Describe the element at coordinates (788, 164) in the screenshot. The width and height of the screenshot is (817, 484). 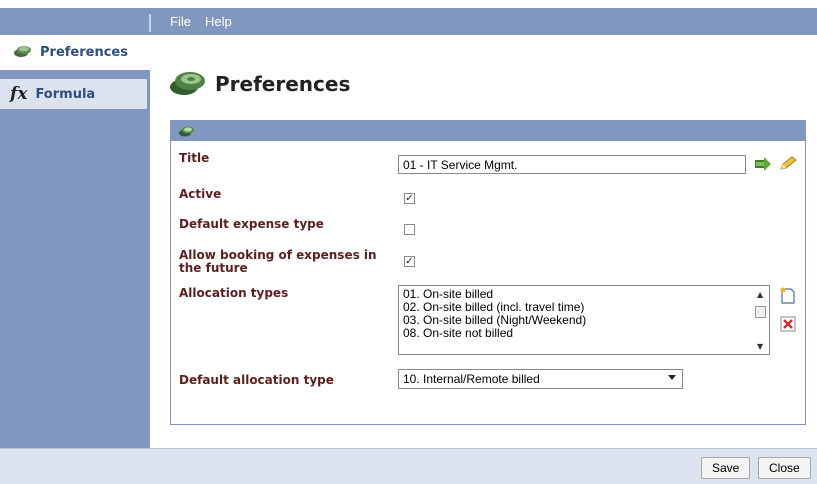
I see `edit-icon` at that location.